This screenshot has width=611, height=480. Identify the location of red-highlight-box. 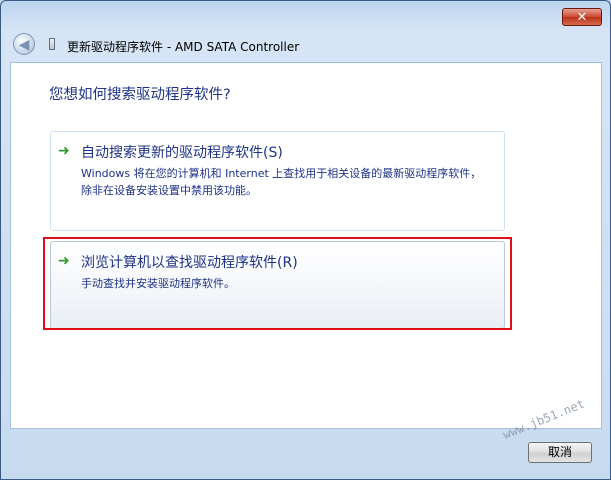
(277, 283).